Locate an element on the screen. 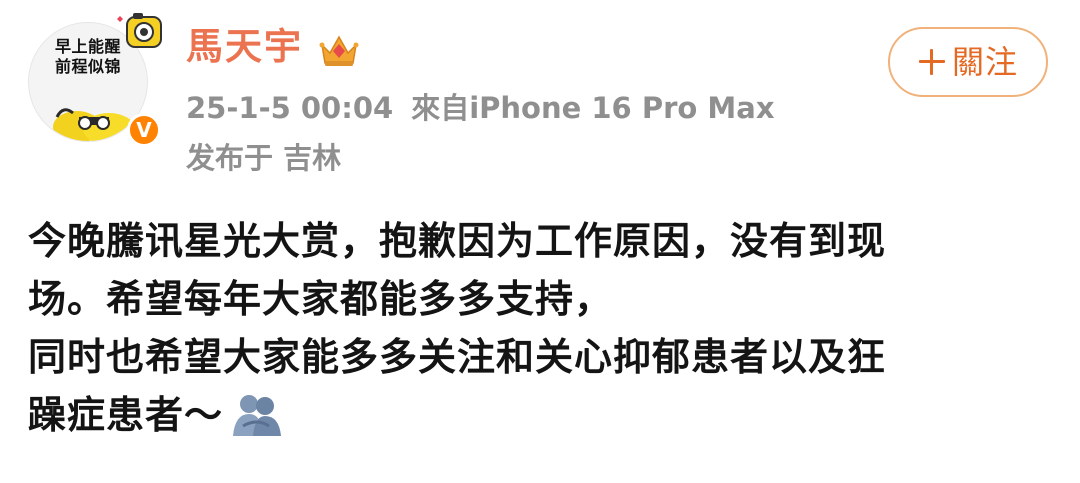 This screenshot has height=483, width=1080. plus-icon is located at coordinates (932, 62).